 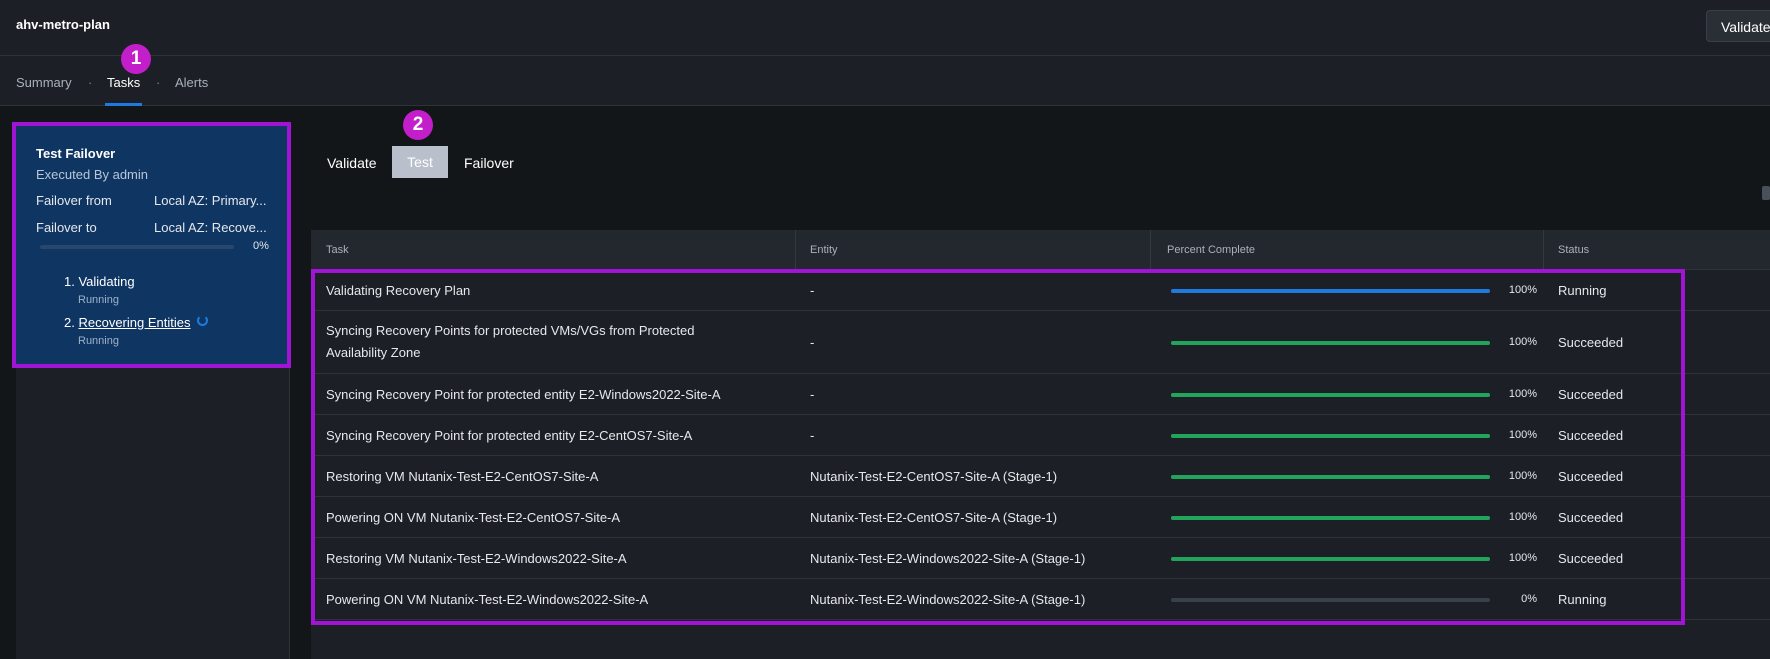 I want to click on tab-bar: Summary · Tasks · Alerts, so click(x=885, y=81).